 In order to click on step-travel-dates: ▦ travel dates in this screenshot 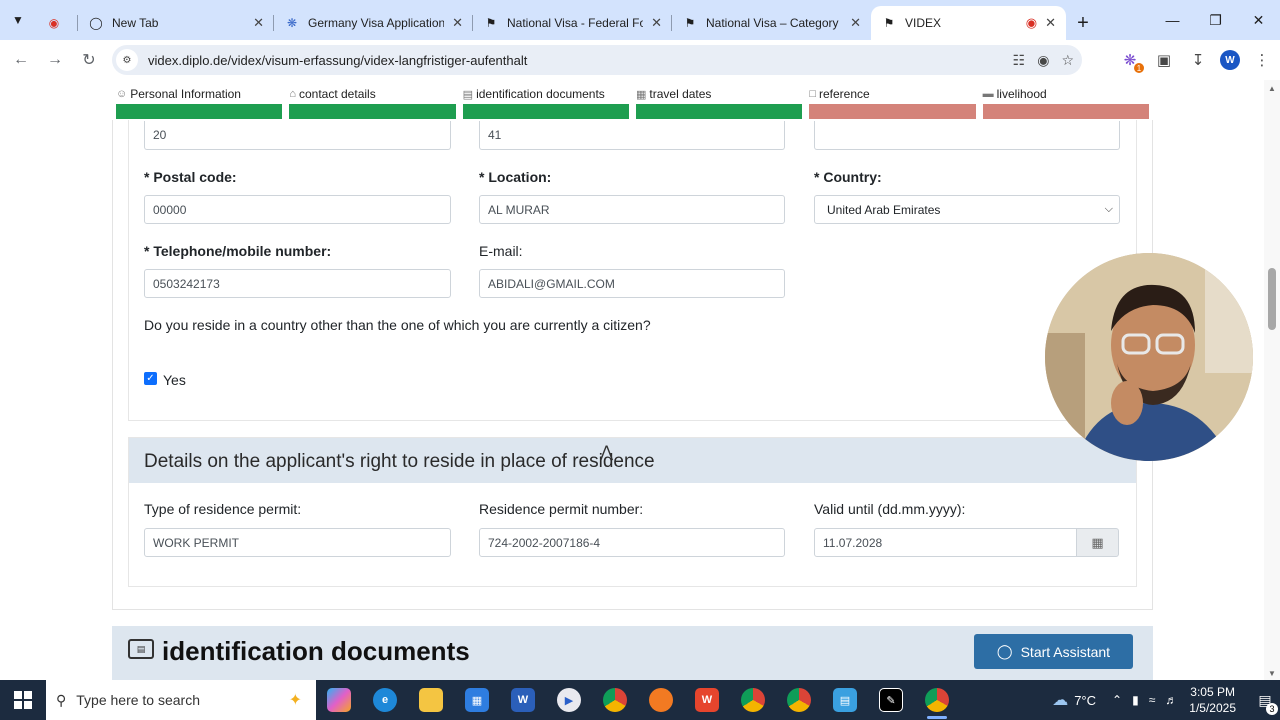, I will do `click(719, 103)`.